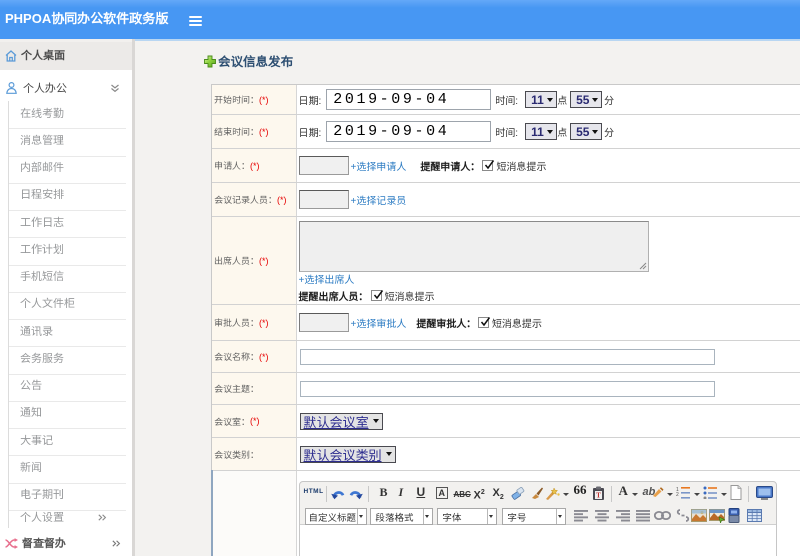  Describe the element at coordinates (598, 496) in the screenshot. I see `svg-text: T` at that location.